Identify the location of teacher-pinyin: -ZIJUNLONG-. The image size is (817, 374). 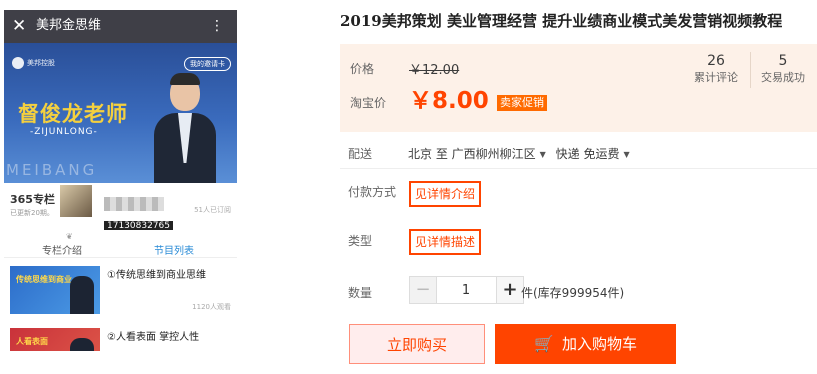
(64, 132).